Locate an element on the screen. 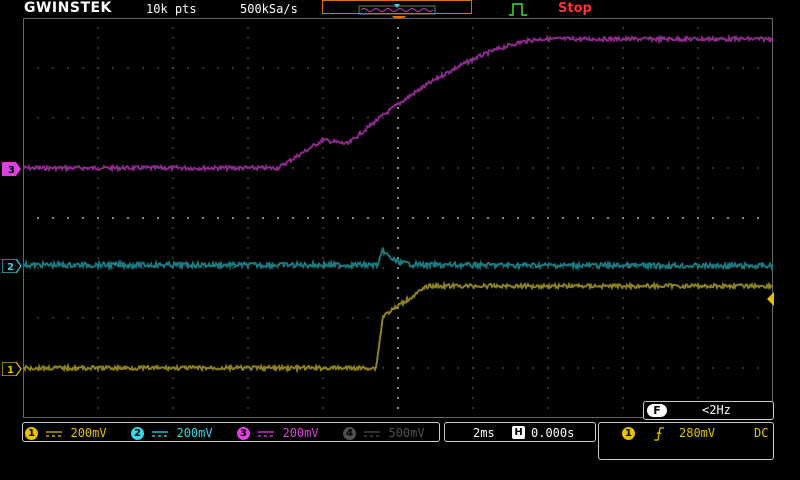 The height and width of the screenshot is (480, 800). svg-text: 3 is located at coordinates (11, 170).